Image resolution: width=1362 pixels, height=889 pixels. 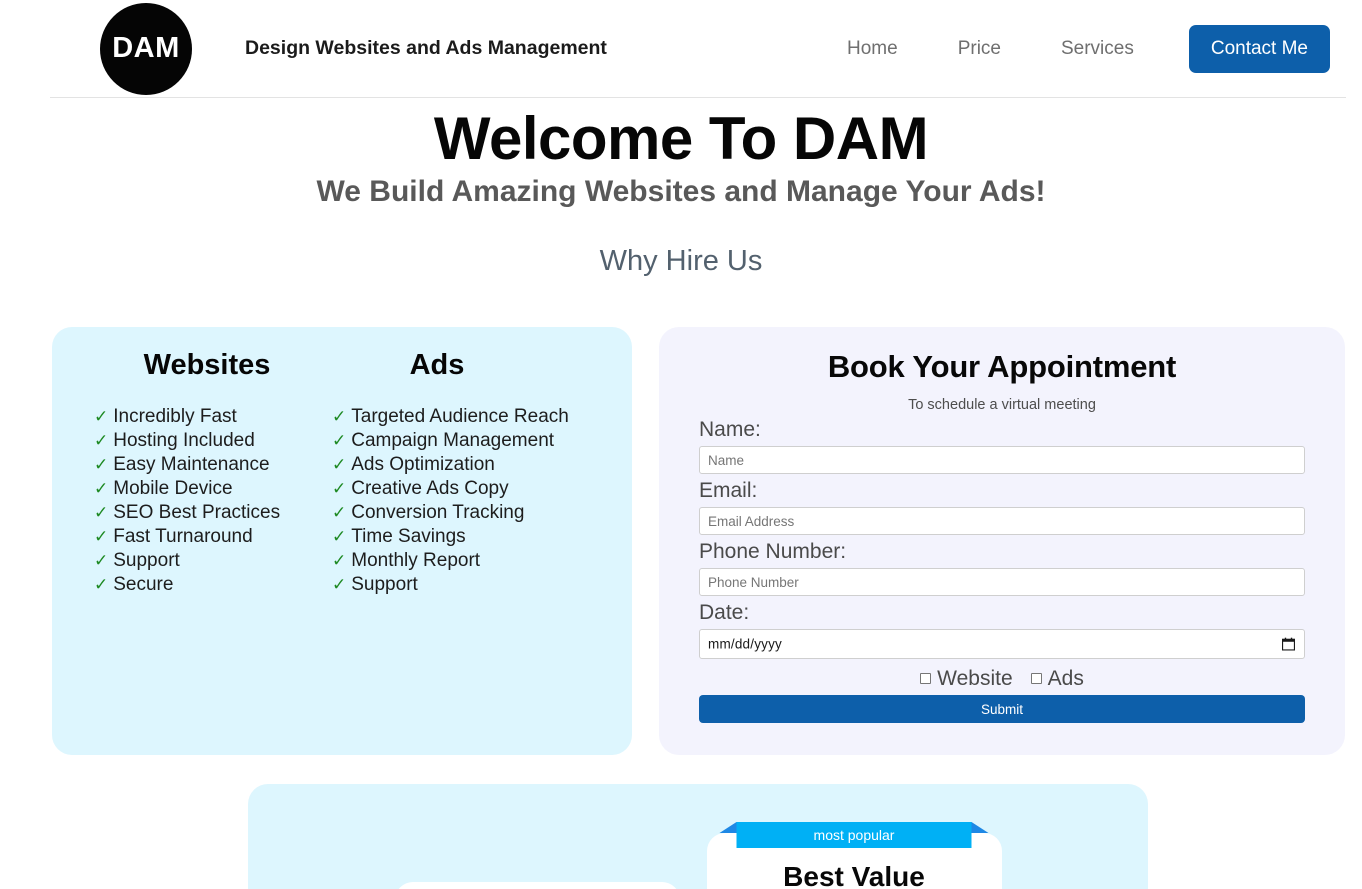 What do you see at coordinates (437, 365) in the screenshot?
I see `feature-heading-ads: Ads` at bounding box center [437, 365].